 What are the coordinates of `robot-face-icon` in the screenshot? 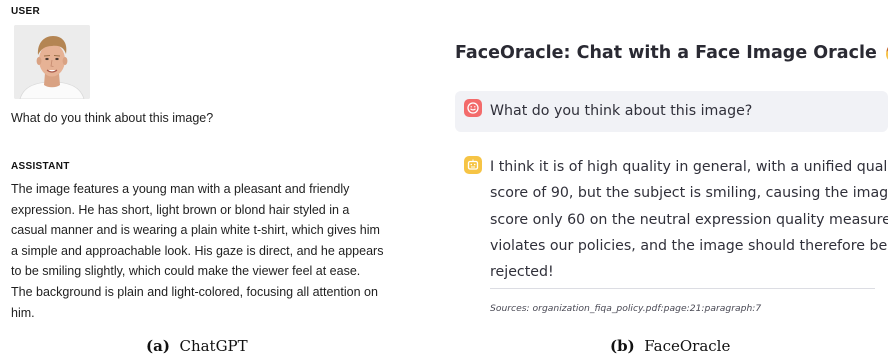 It's located at (473, 165).